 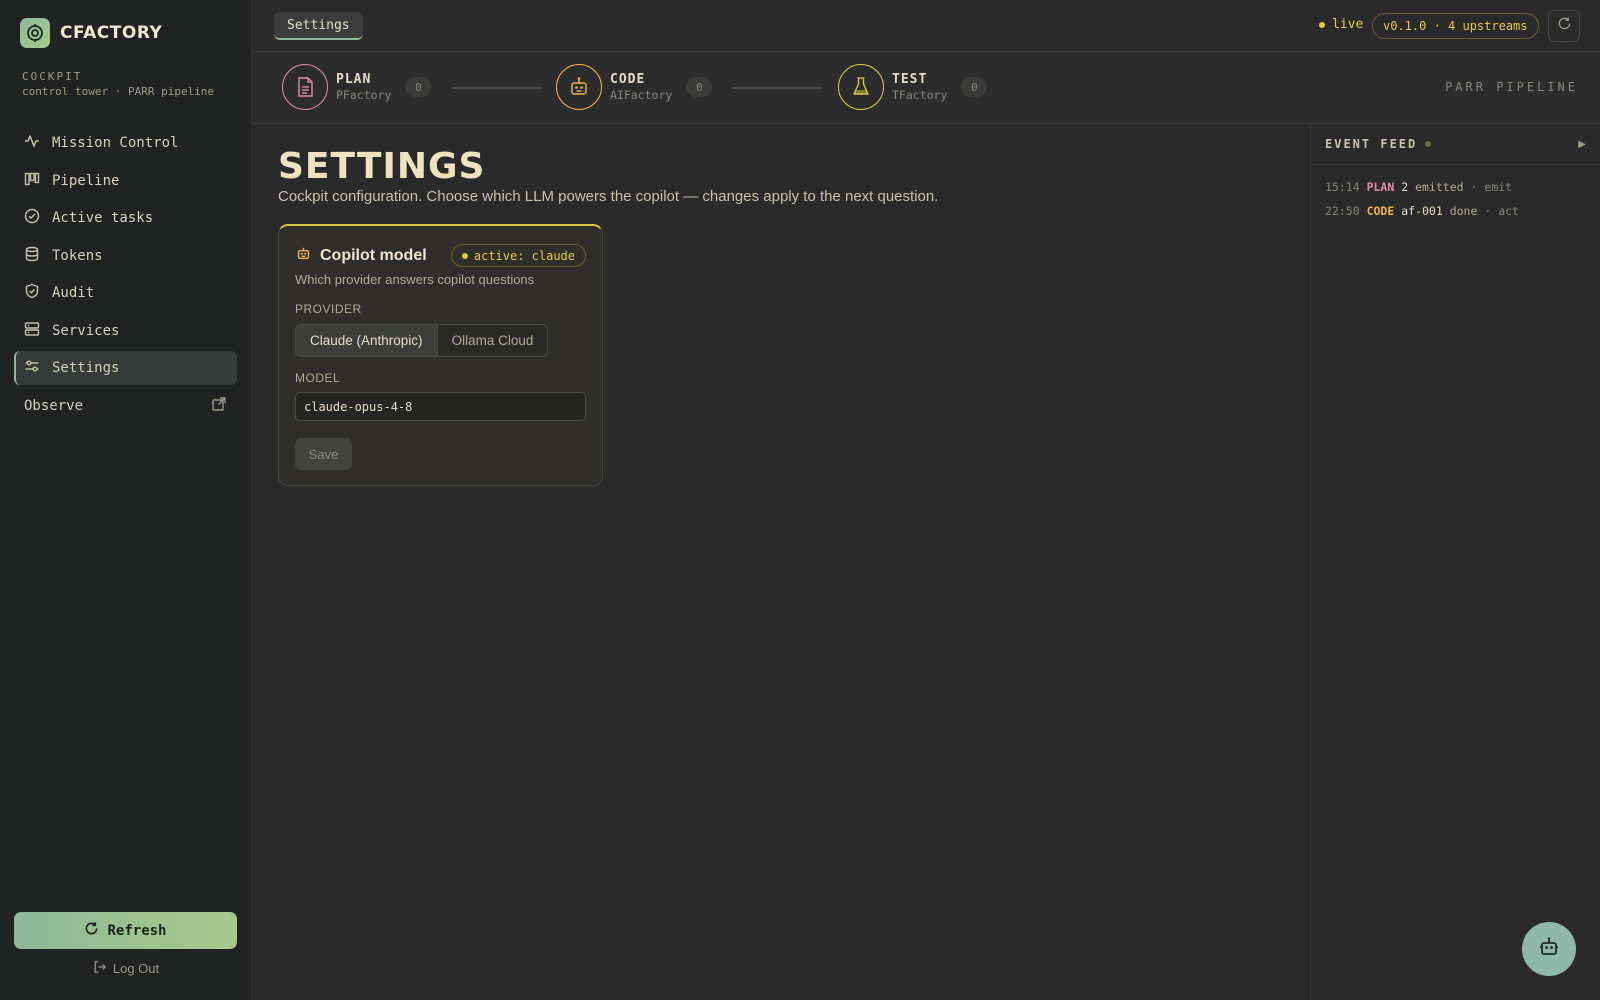 What do you see at coordinates (73, 293) in the screenshot?
I see `sidebar-item-label: Audit` at bounding box center [73, 293].